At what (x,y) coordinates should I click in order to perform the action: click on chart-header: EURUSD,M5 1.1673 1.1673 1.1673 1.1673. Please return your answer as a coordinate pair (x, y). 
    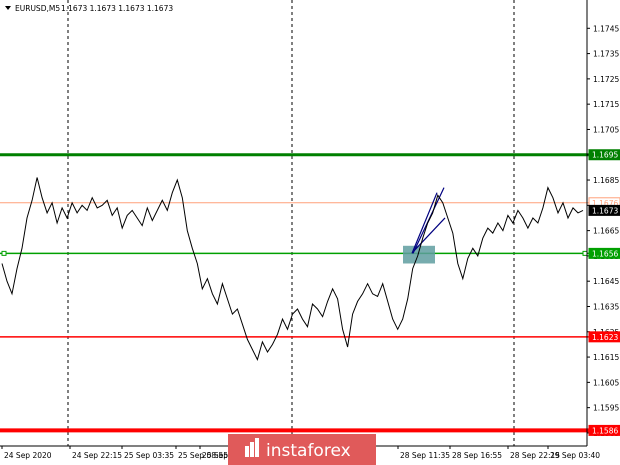
    Looking at the image, I should click on (89, 8).